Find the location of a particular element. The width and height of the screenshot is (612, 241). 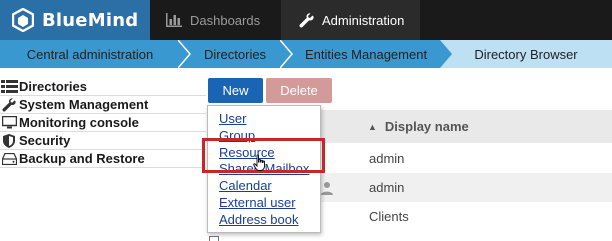

sidebar-item-label: Backup and Restore is located at coordinates (82, 158).